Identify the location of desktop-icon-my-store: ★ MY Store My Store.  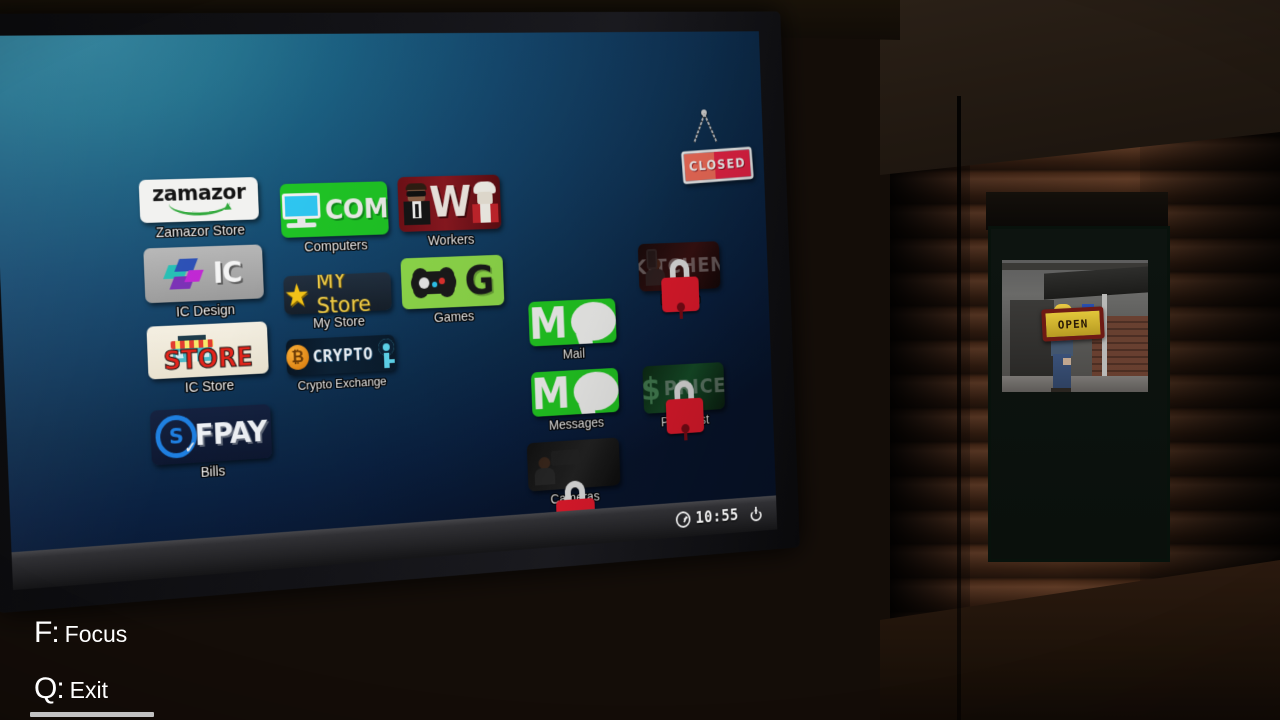
(337, 302).